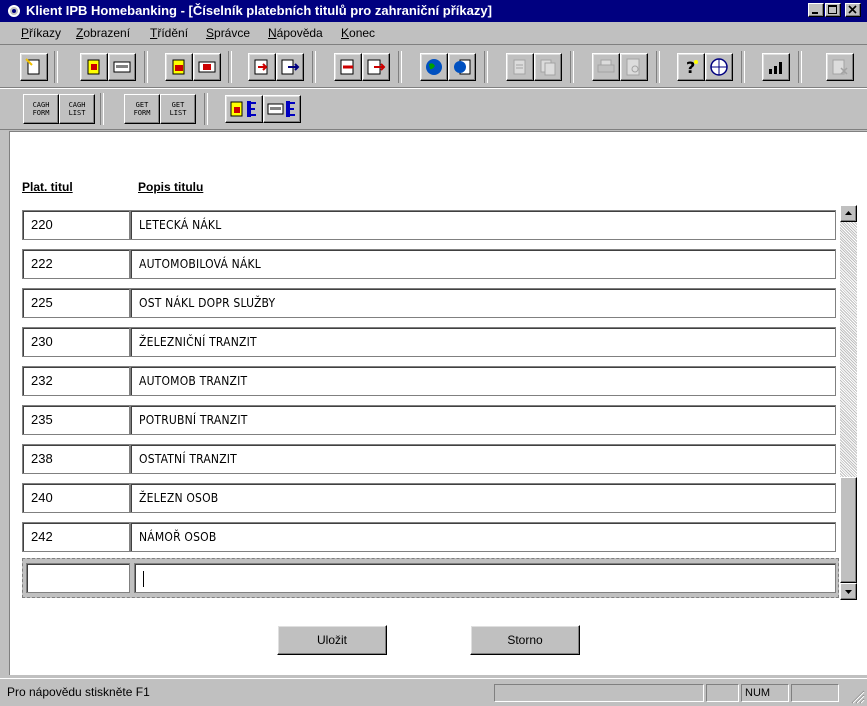 This screenshot has height=706, width=867. I want to click on tb-new-form-button, so click(94, 67).